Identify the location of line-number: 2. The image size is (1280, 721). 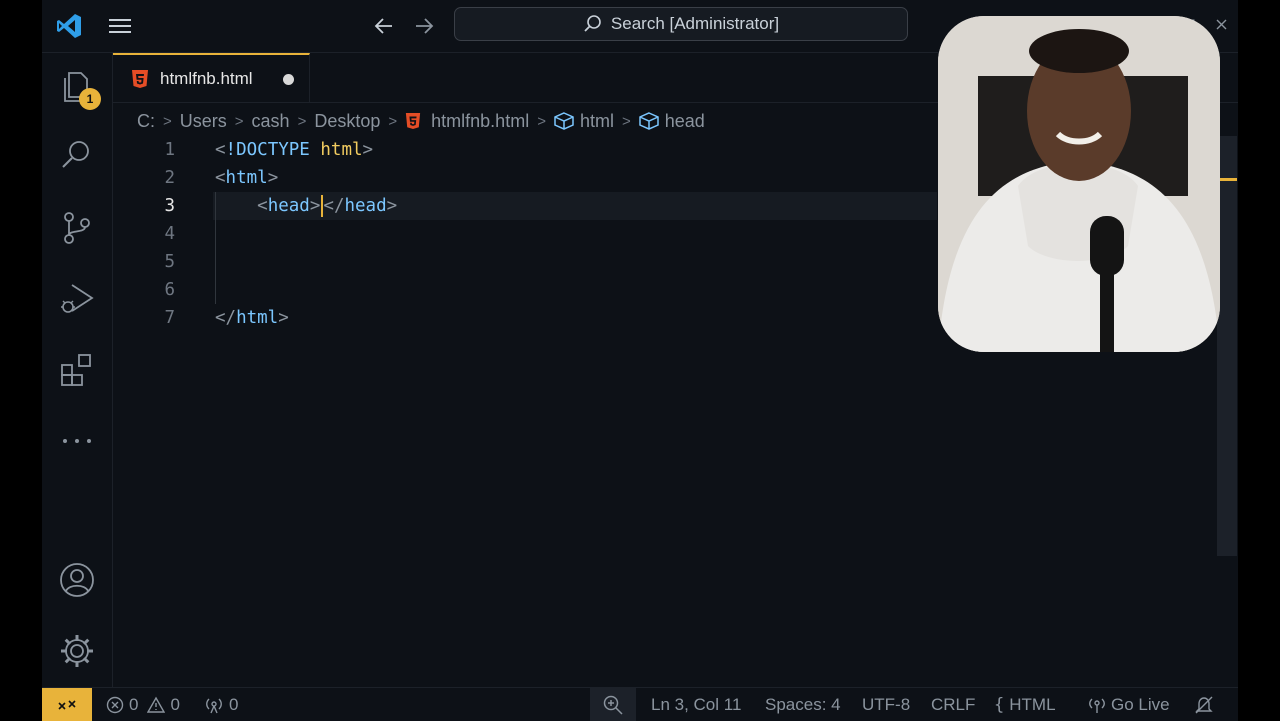
(169, 178).